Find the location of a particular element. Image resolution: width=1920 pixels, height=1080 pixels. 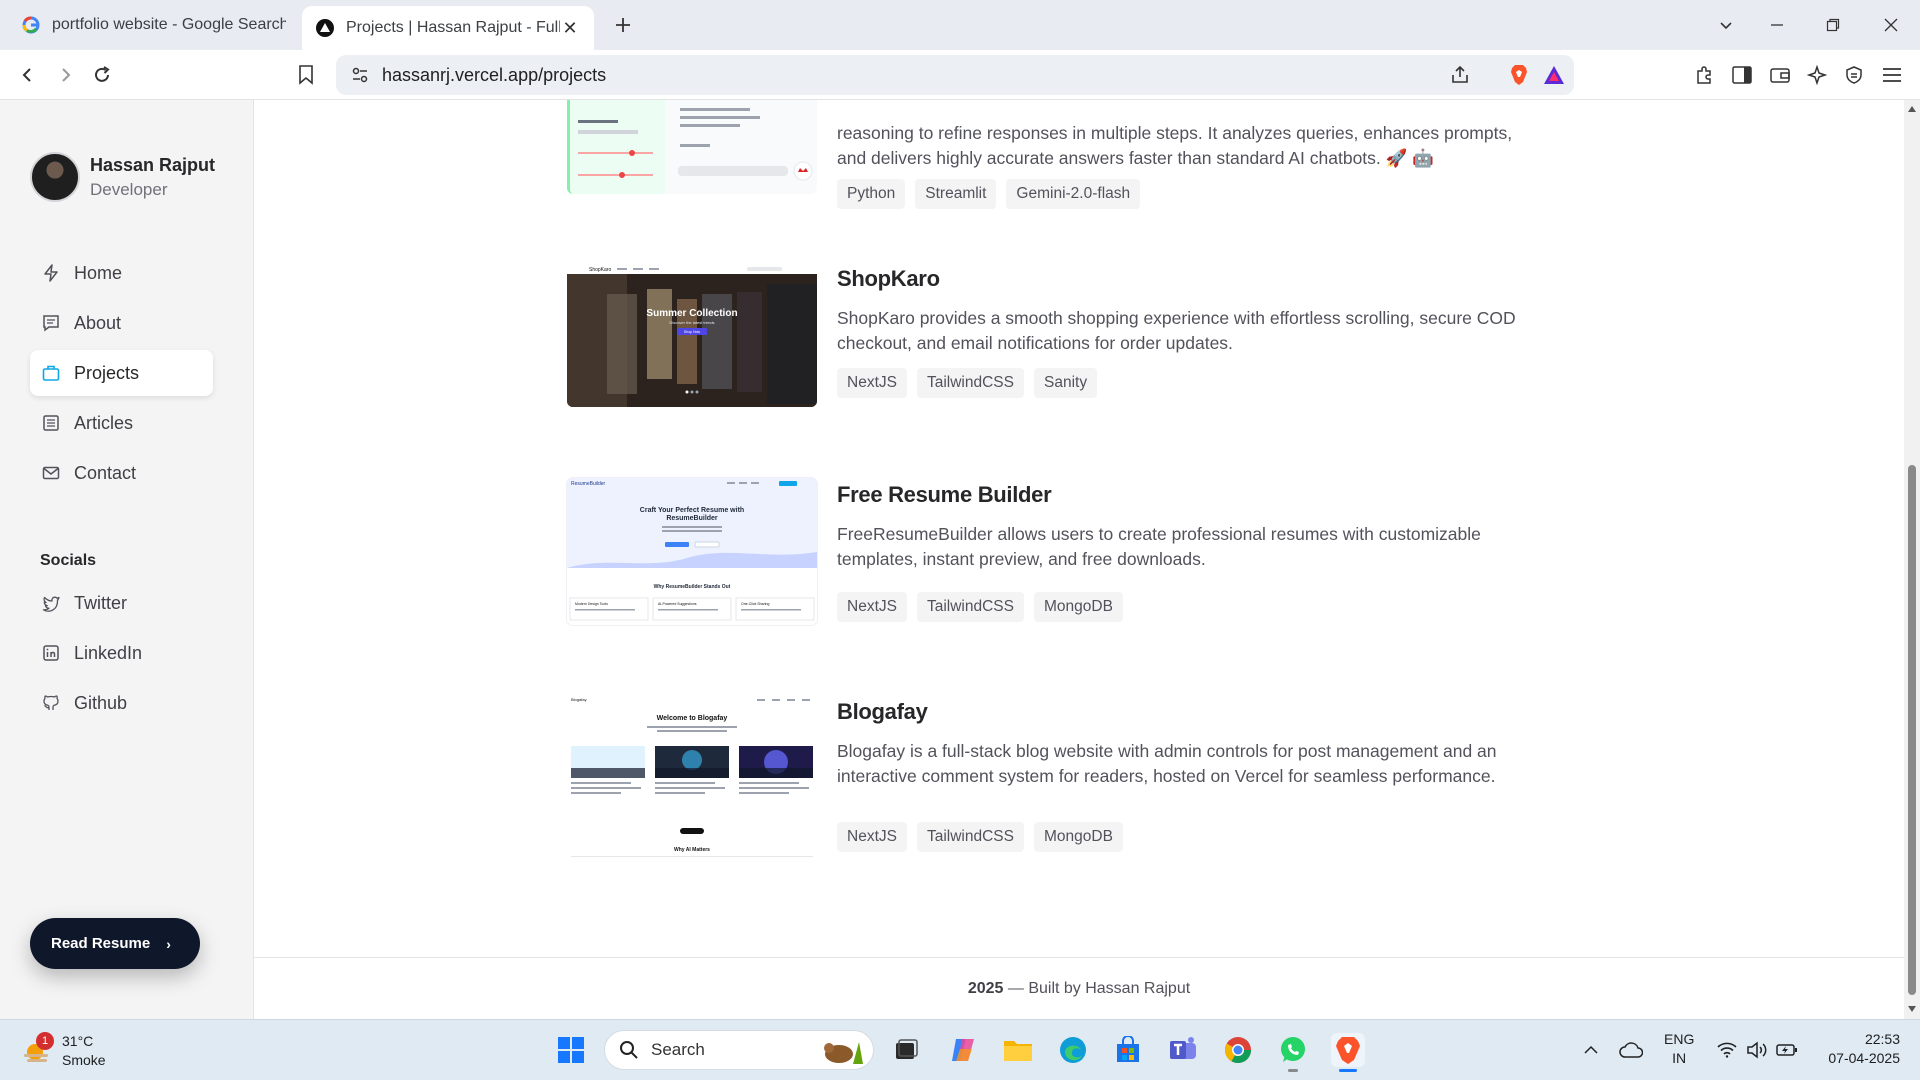

svg-text: Why ResumeBuilder Stands Out is located at coordinates (692, 587).